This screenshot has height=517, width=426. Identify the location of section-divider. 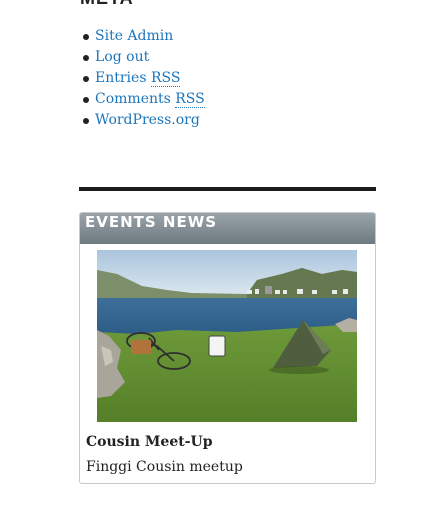
(227, 189).